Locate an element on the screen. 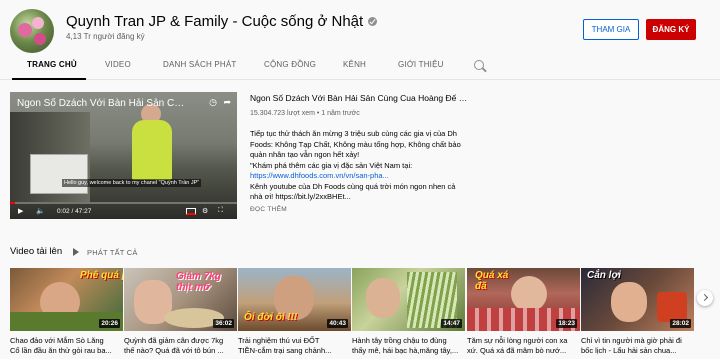 Image resolution: width=720 pixels, height=359 pixels. video-thumbnail: Cắn lợi 28:02 is located at coordinates (637, 299).